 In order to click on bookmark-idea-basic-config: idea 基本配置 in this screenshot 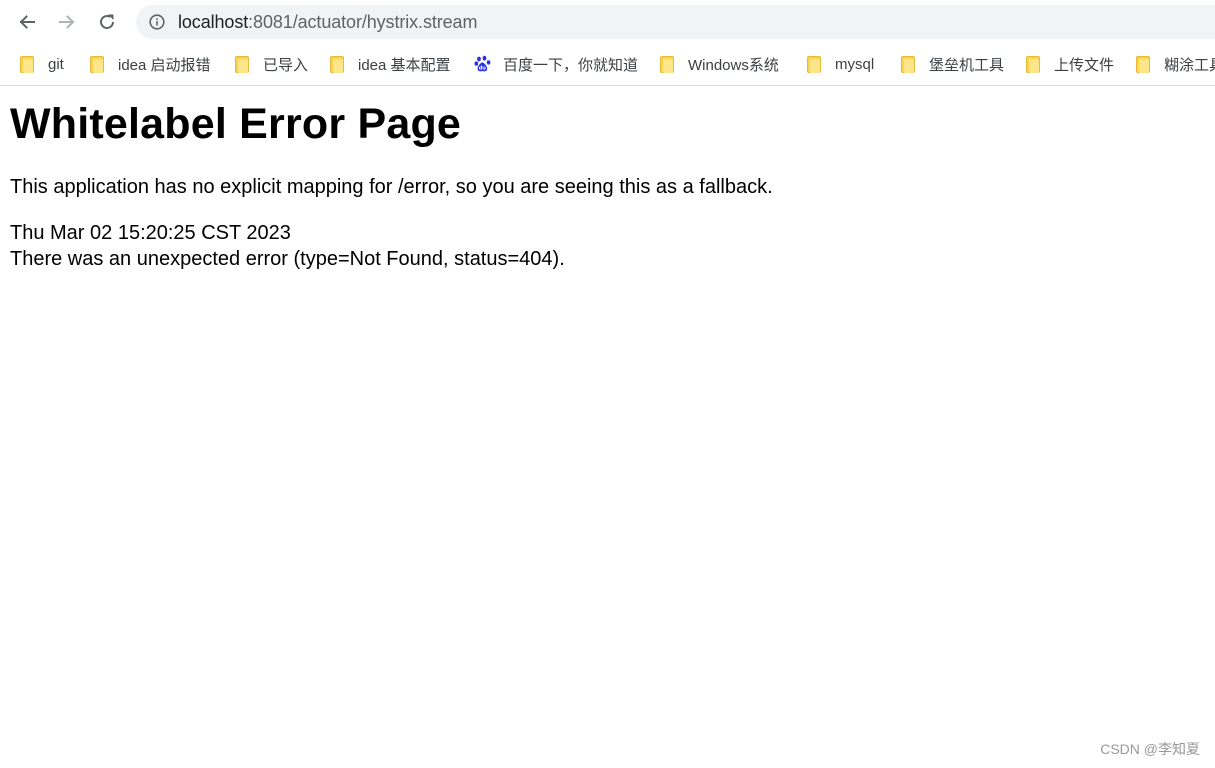, I will do `click(390, 64)`.